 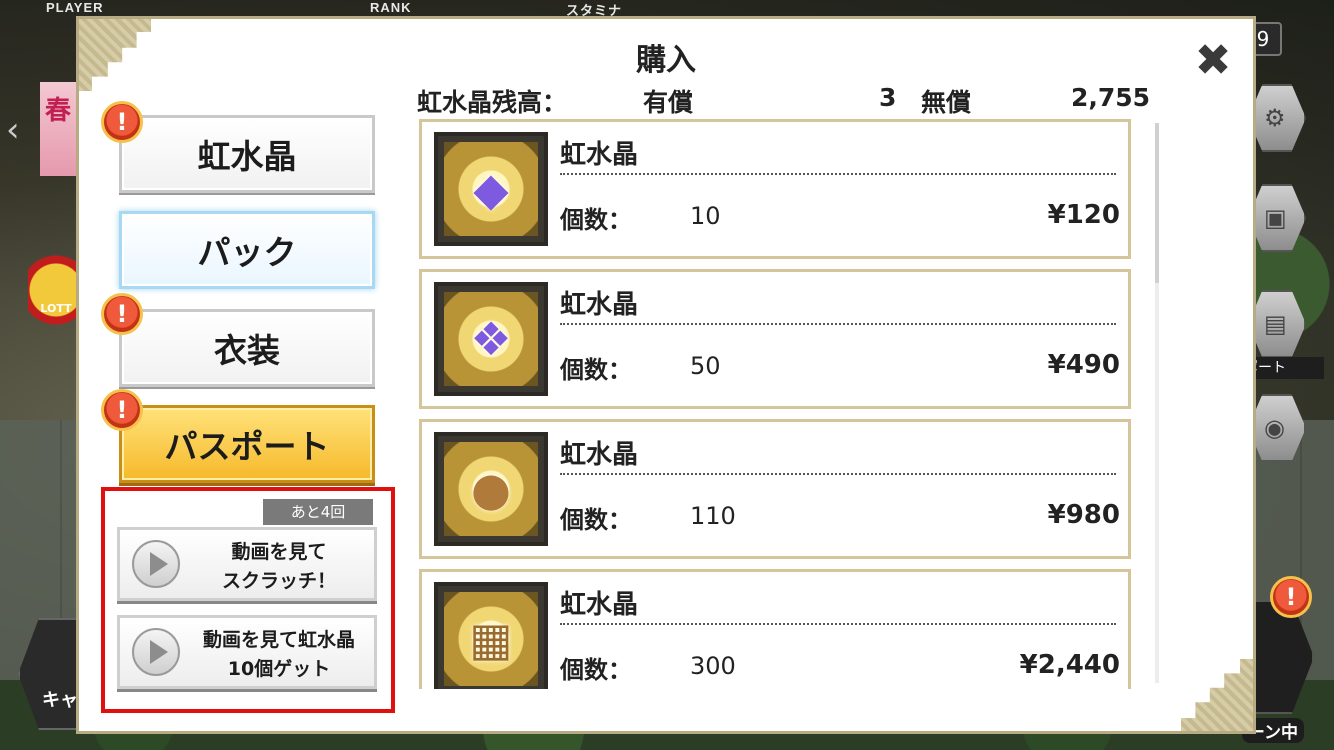 What do you see at coordinates (666, 60) in the screenshot?
I see `dialog-title: 購入` at bounding box center [666, 60].